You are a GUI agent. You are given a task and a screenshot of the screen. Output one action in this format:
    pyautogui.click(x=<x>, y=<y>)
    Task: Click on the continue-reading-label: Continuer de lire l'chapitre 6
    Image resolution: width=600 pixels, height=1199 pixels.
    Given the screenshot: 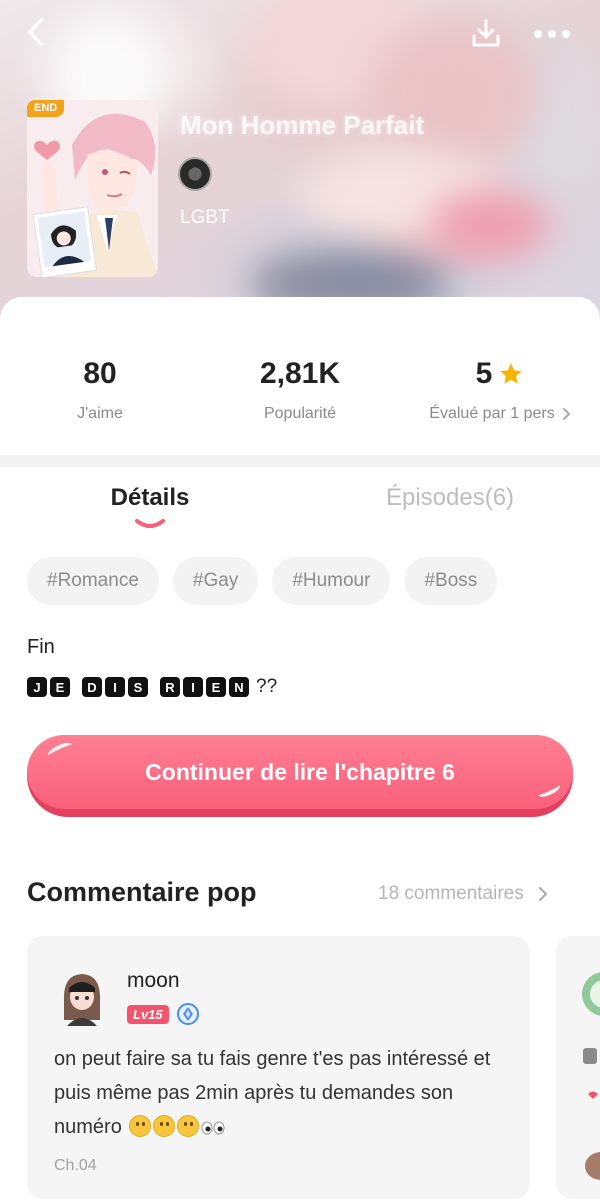 What is the action you would take?
    pyautogui.click(x=300, y=771)
    